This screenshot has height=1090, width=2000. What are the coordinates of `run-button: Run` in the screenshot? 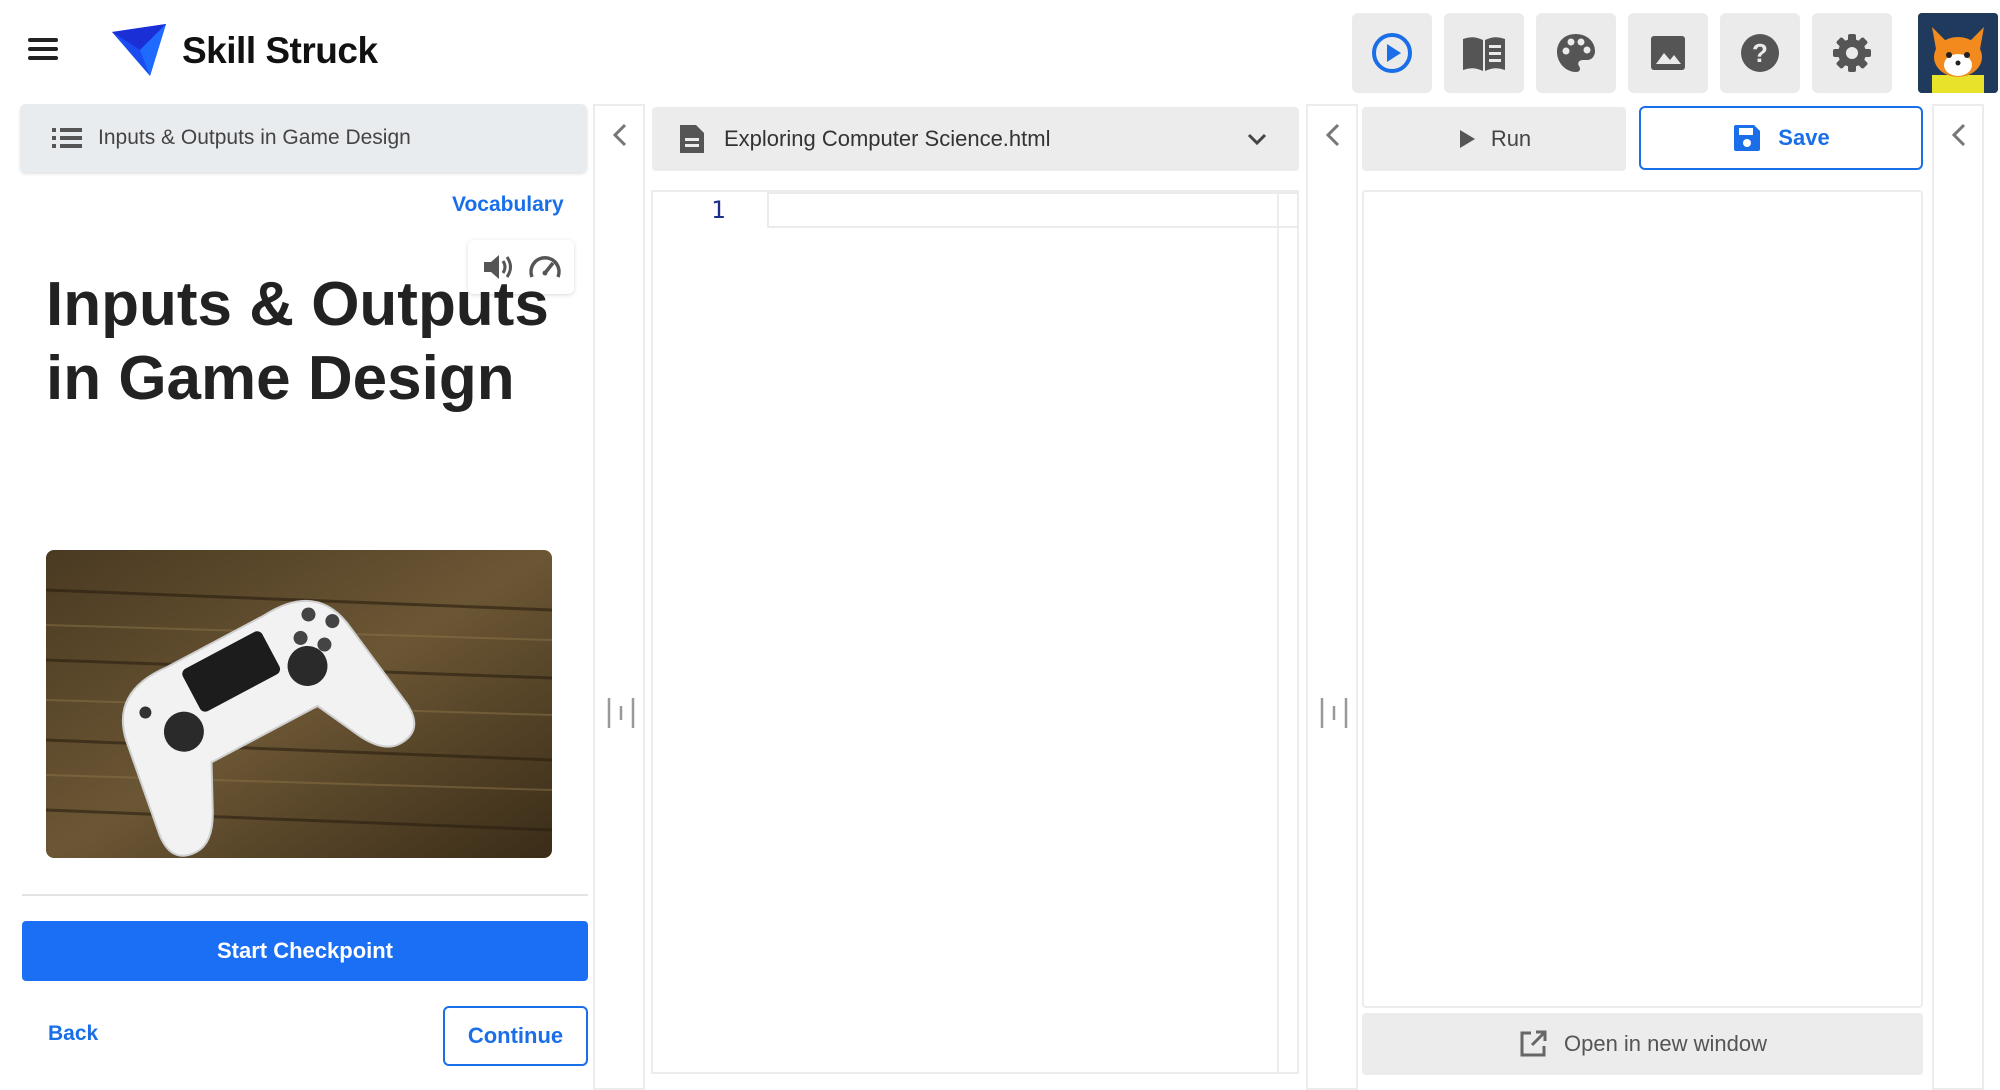 It's located at (1494, 139).